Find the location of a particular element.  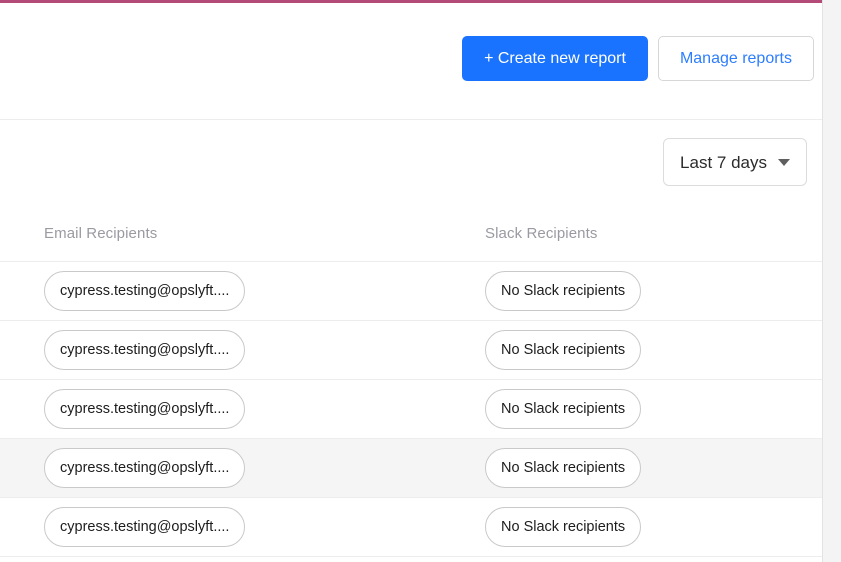

page-scrollbar is located at coordinates (831, 281).